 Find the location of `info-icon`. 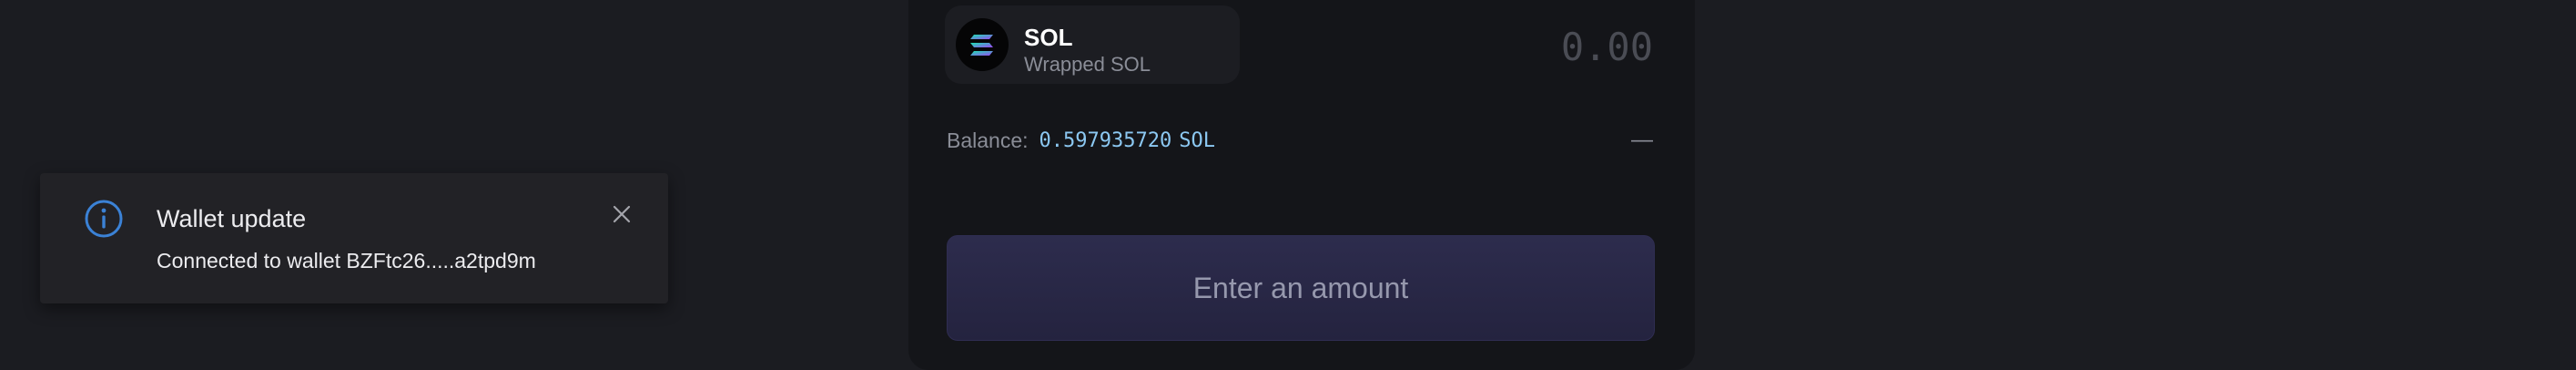

info-icon is located at coordinates (104, 219).